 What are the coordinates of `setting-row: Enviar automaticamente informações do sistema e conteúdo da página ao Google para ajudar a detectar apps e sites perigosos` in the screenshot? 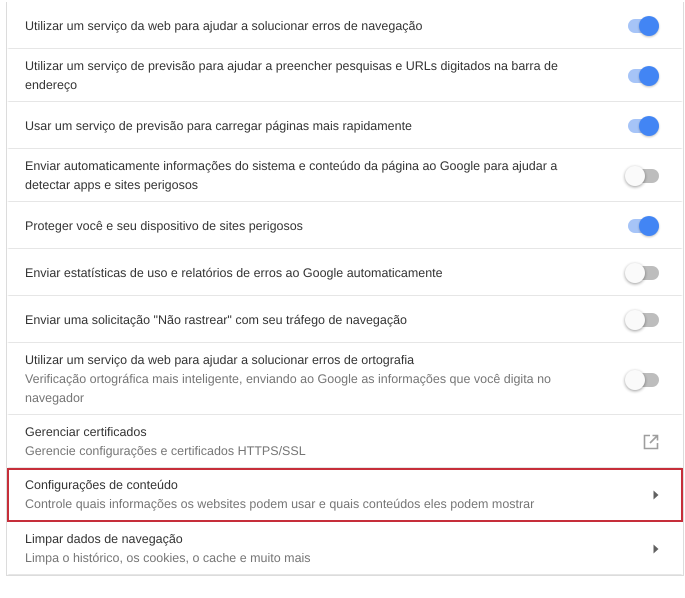 It's located at (345, 175).